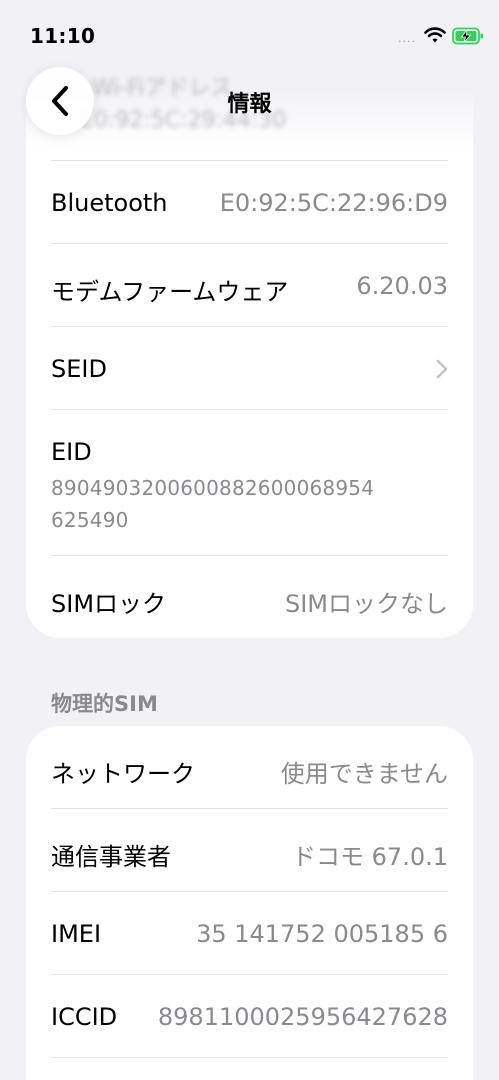 The width and height of the screenshot is (499, 1080). I want to click on row-separator, so click(249, 1057).